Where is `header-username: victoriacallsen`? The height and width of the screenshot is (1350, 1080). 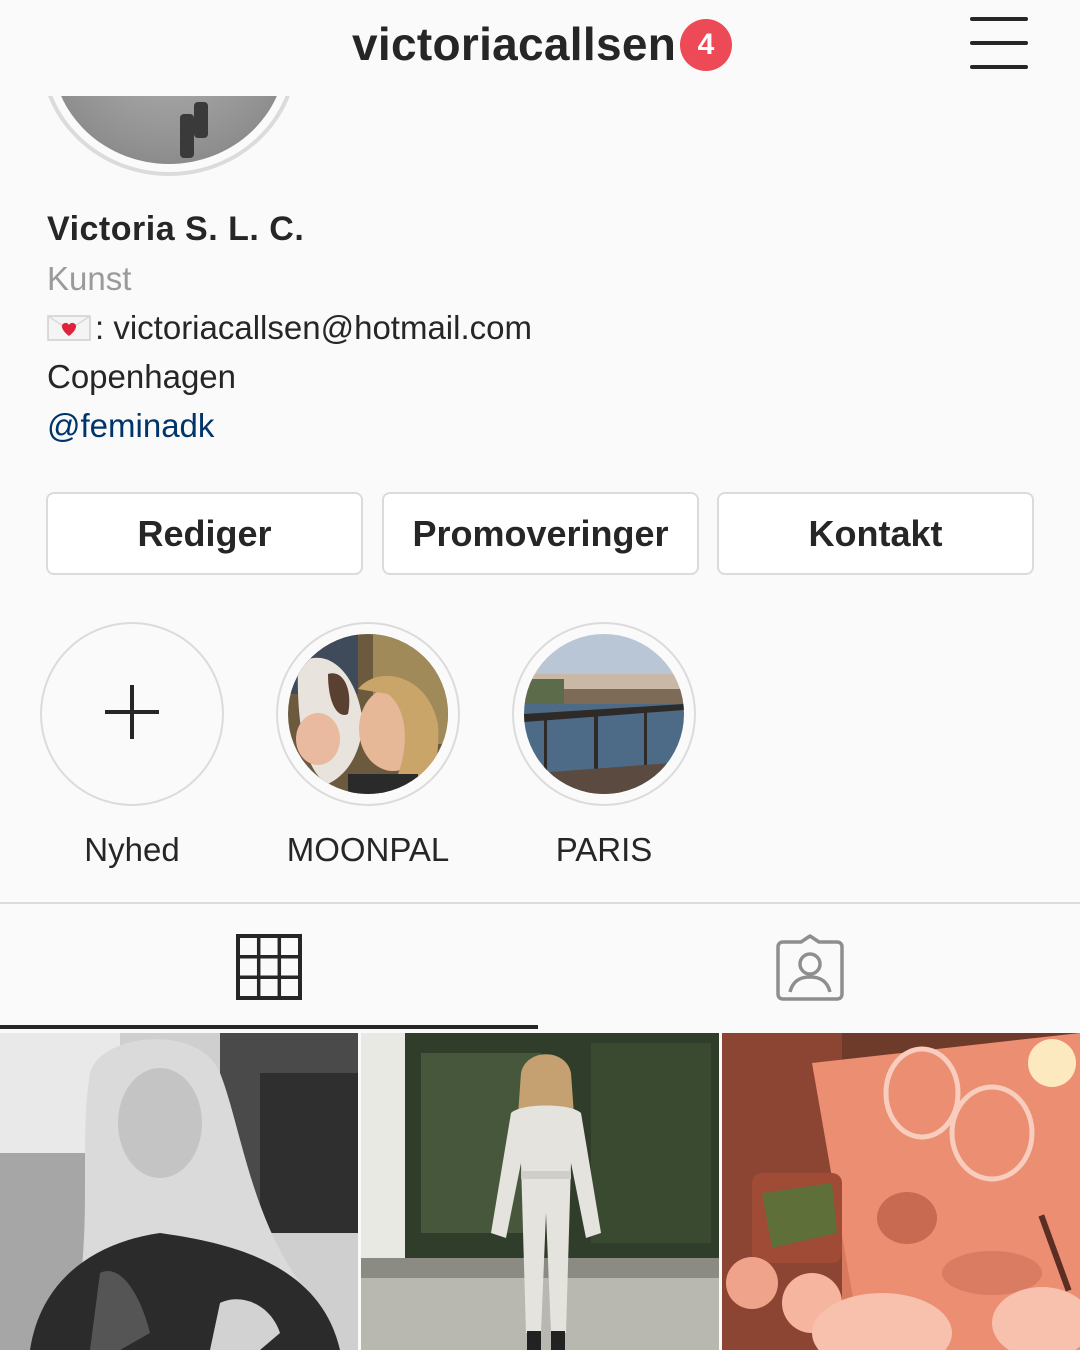
header-username: victoriacallsen is located at coordinates (514, 44).